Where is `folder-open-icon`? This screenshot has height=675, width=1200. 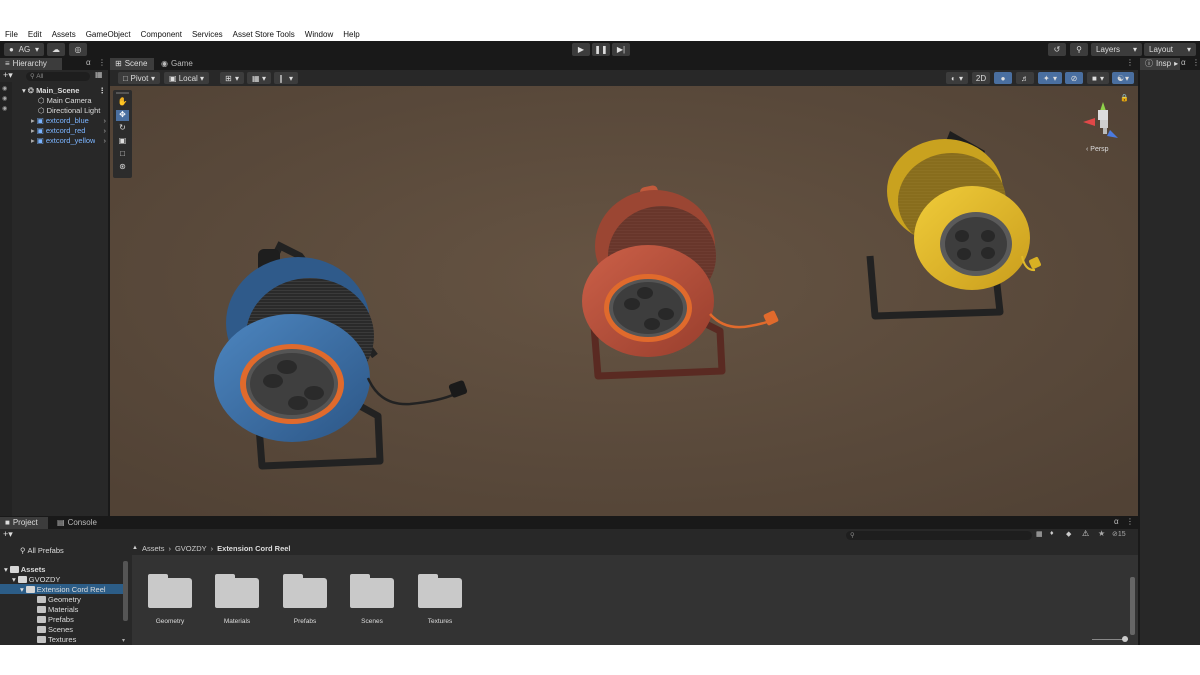 folder-open-icon is located at coordinates (14, 569).